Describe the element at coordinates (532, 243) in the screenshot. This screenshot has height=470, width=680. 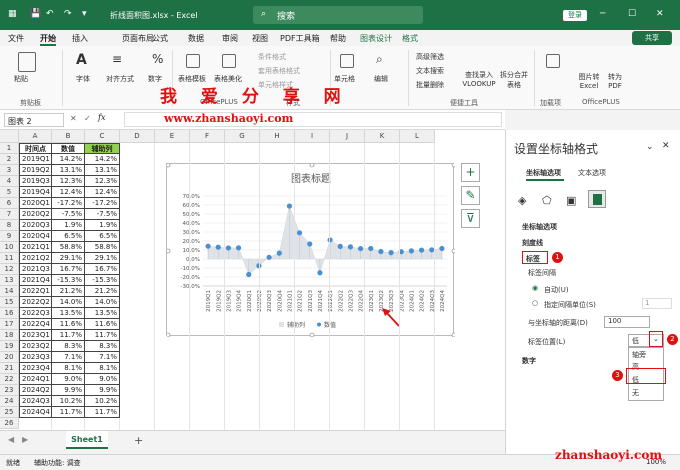
I see `section-tick-marks: 刻度线` at that location.